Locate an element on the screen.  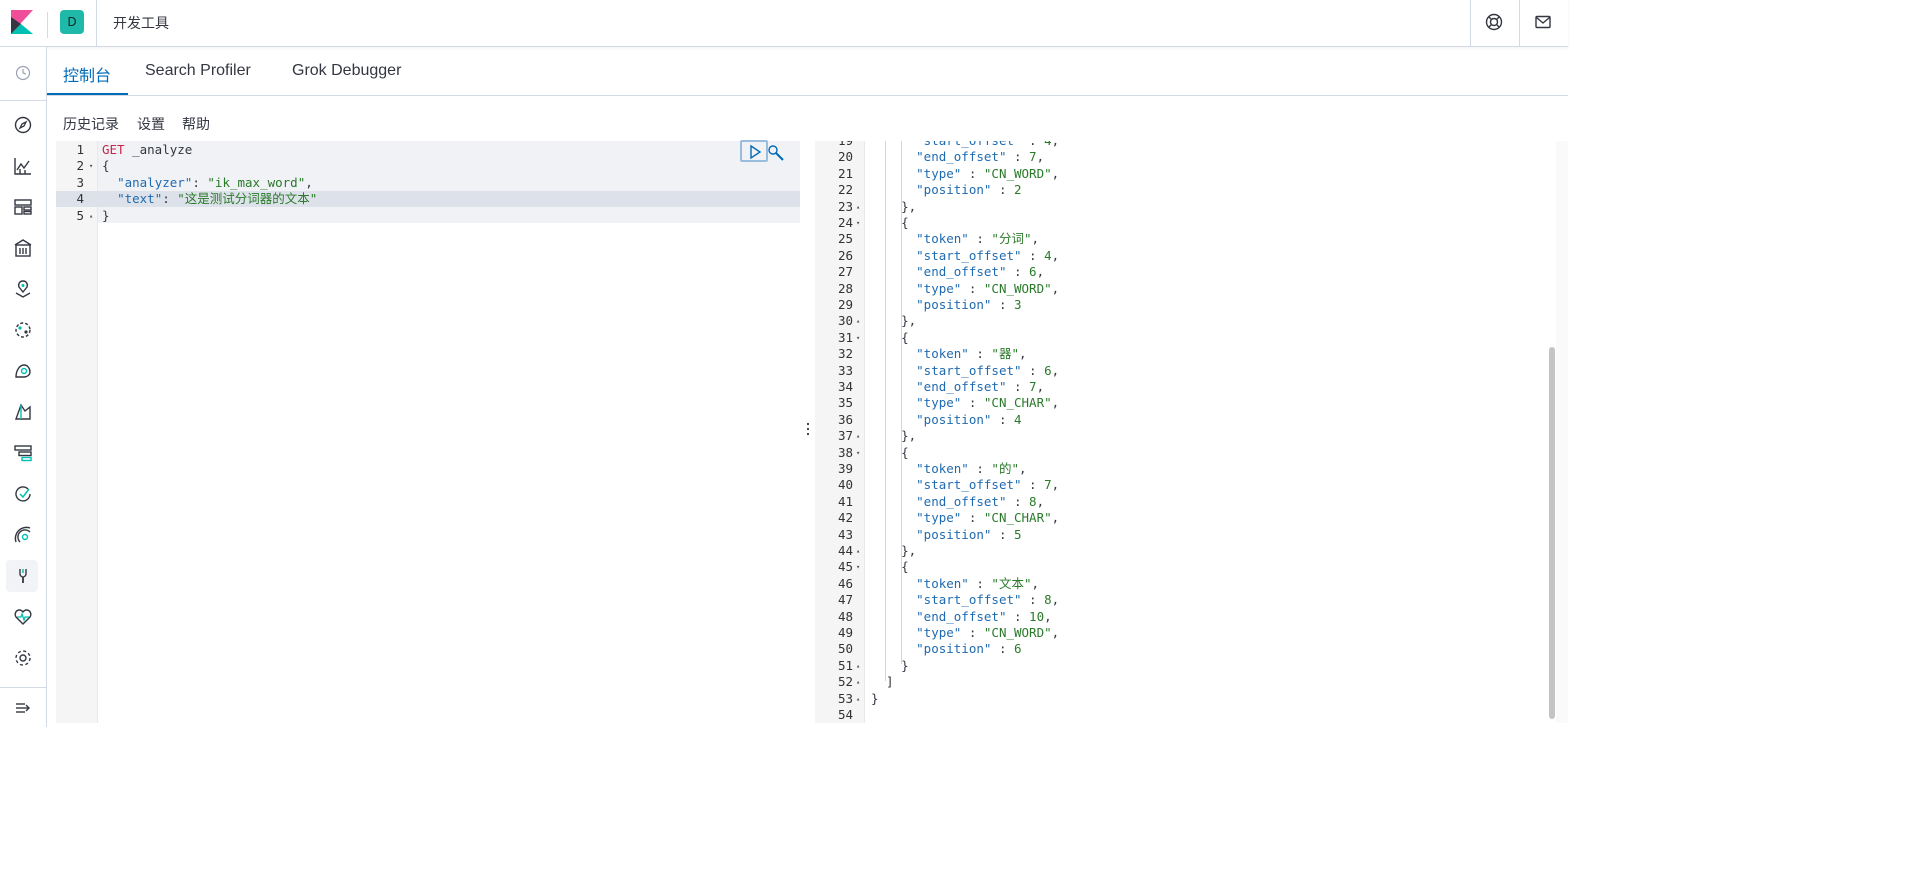
editor-line: 1 GET _analyze is located at coordinates (428, 150).